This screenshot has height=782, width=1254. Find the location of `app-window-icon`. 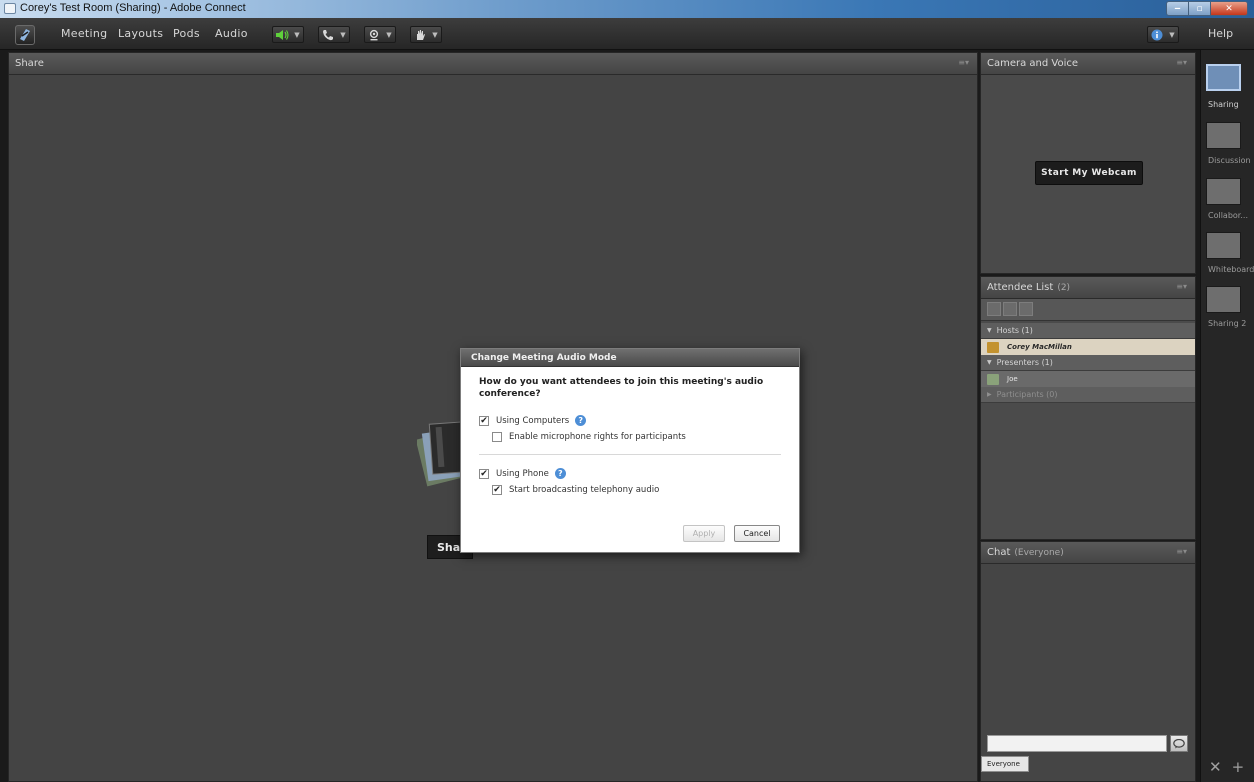

app-window-icon is located at coordinates (10, 8).